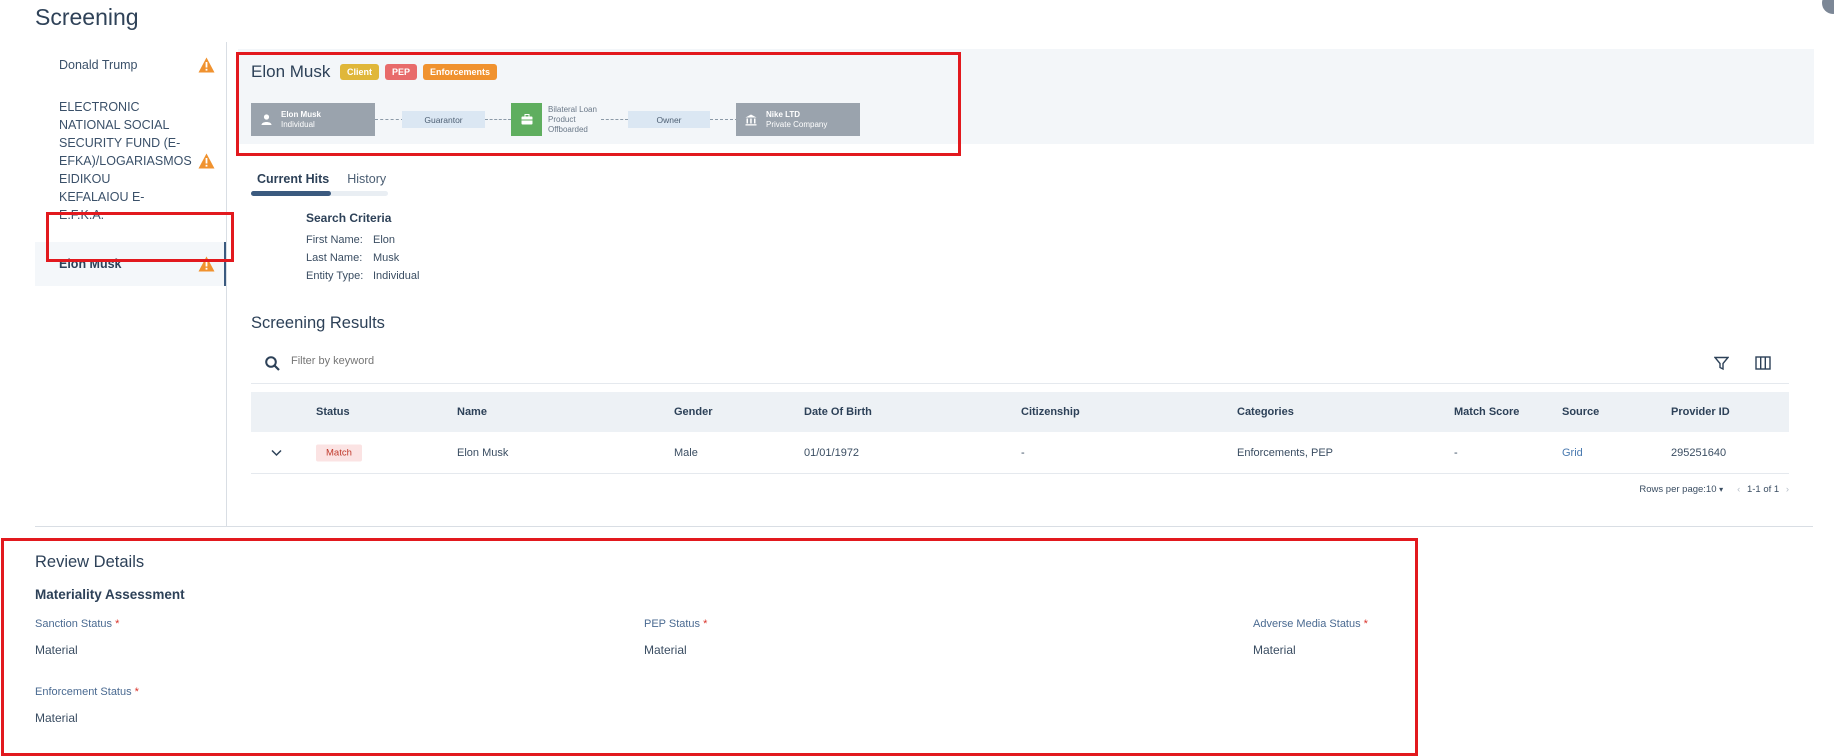 The width and height of the screenshot is (1834, 756). What do you see at coordinates (1700, 412) in the screenshot?
I see `column-header-provider-id: Provider ID` at bounding box center [1700, 412].